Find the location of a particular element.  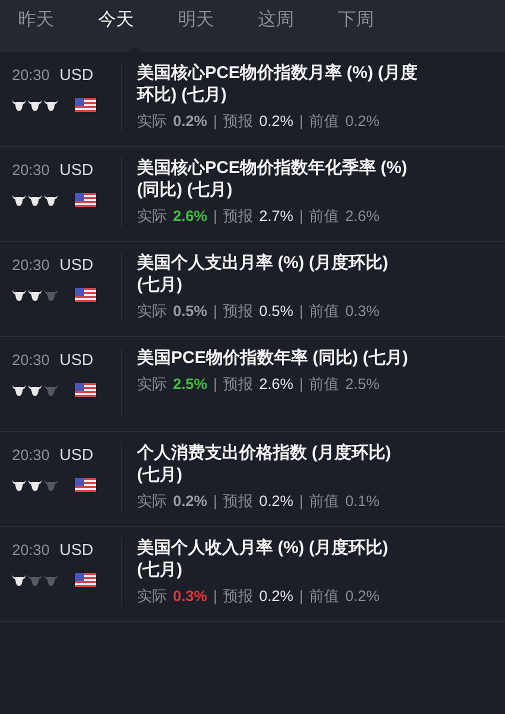

event-title: 美国PCE物价指数年率 (同比) (七月) is located at coordinates (272, 358).